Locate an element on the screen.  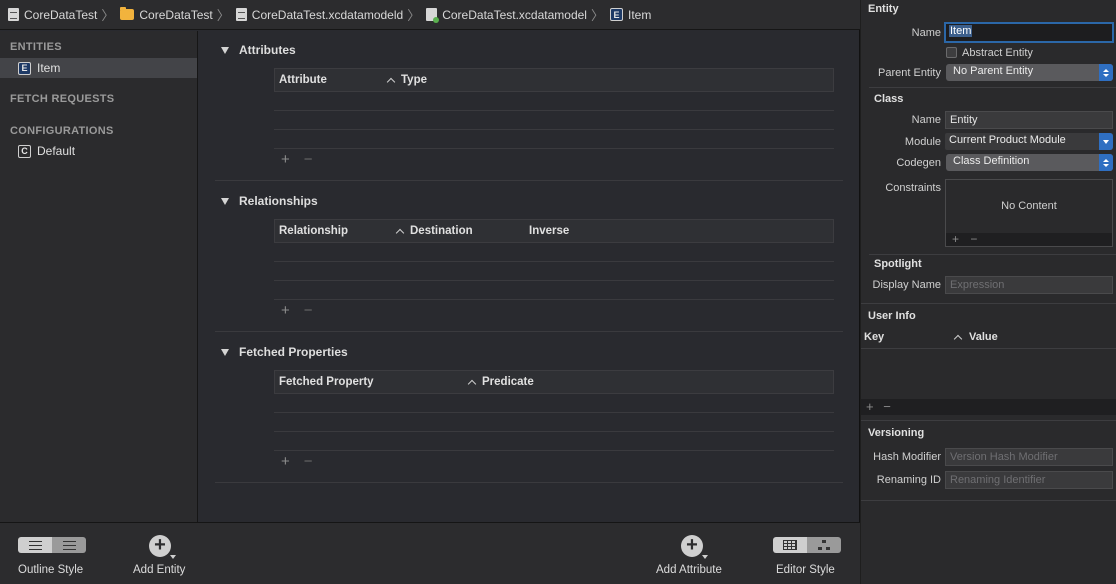
class-name-label: Name is located at coordinates (926, 120).